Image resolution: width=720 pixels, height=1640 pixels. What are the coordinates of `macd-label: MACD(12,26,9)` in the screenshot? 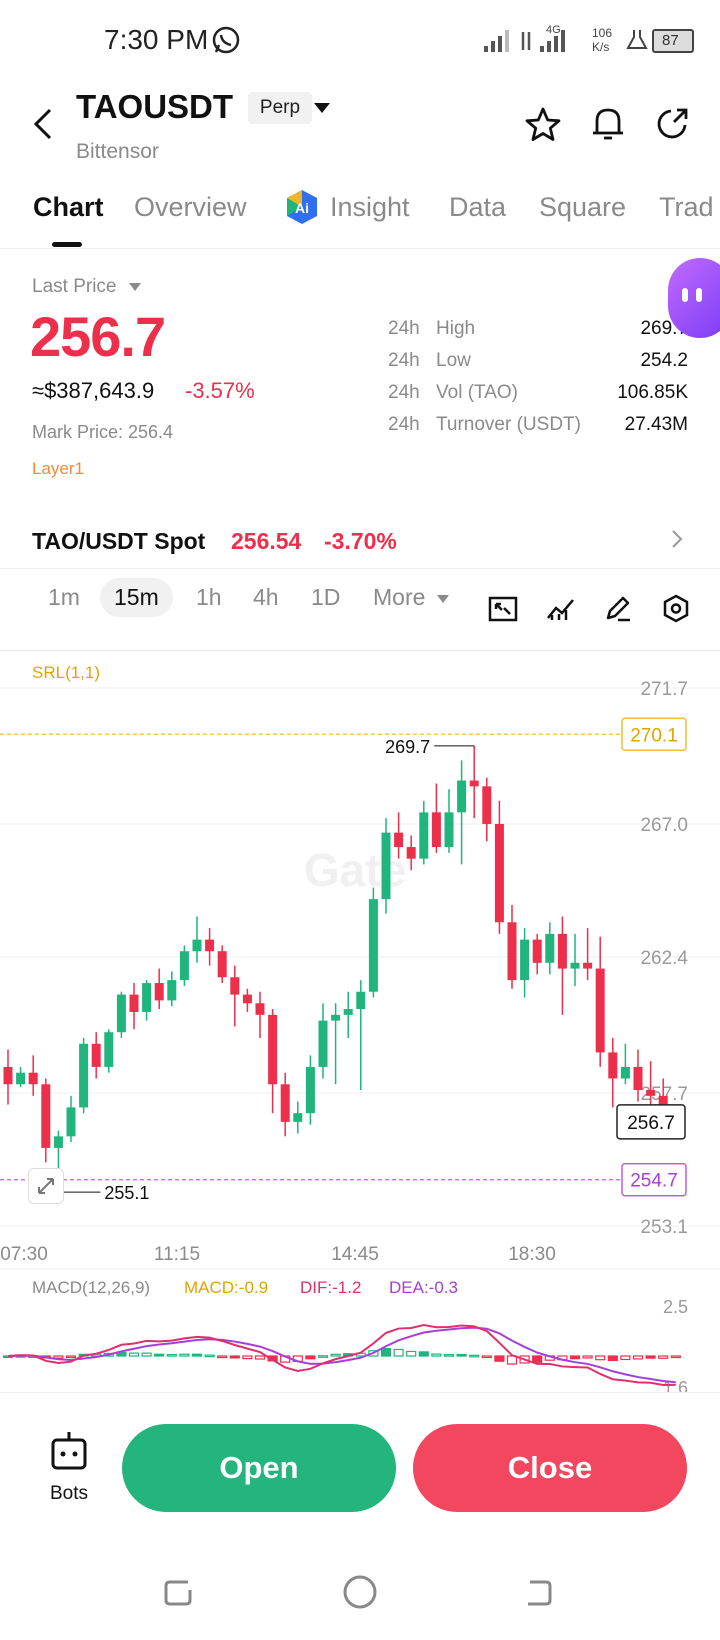 It's located at (91, 1287).